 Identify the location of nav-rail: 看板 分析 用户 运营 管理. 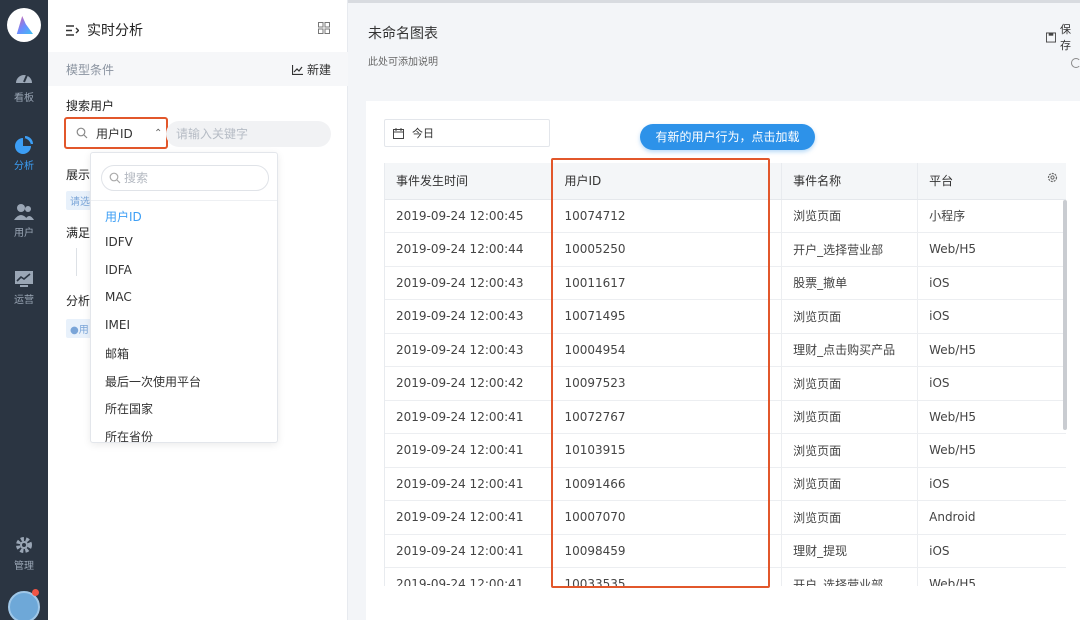
(24, 310).